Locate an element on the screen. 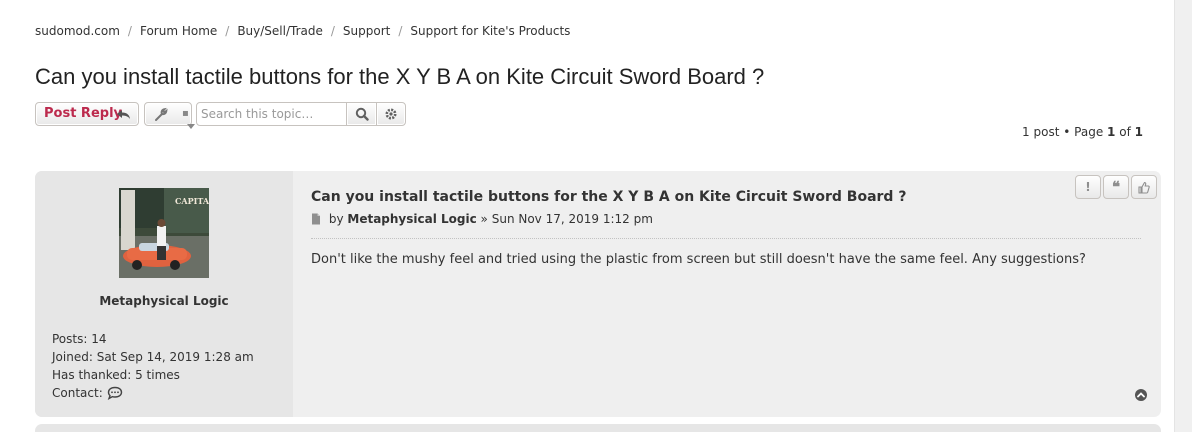 The image size is (1192, 432). report-button: ! is located at coordinates (1088, 187).